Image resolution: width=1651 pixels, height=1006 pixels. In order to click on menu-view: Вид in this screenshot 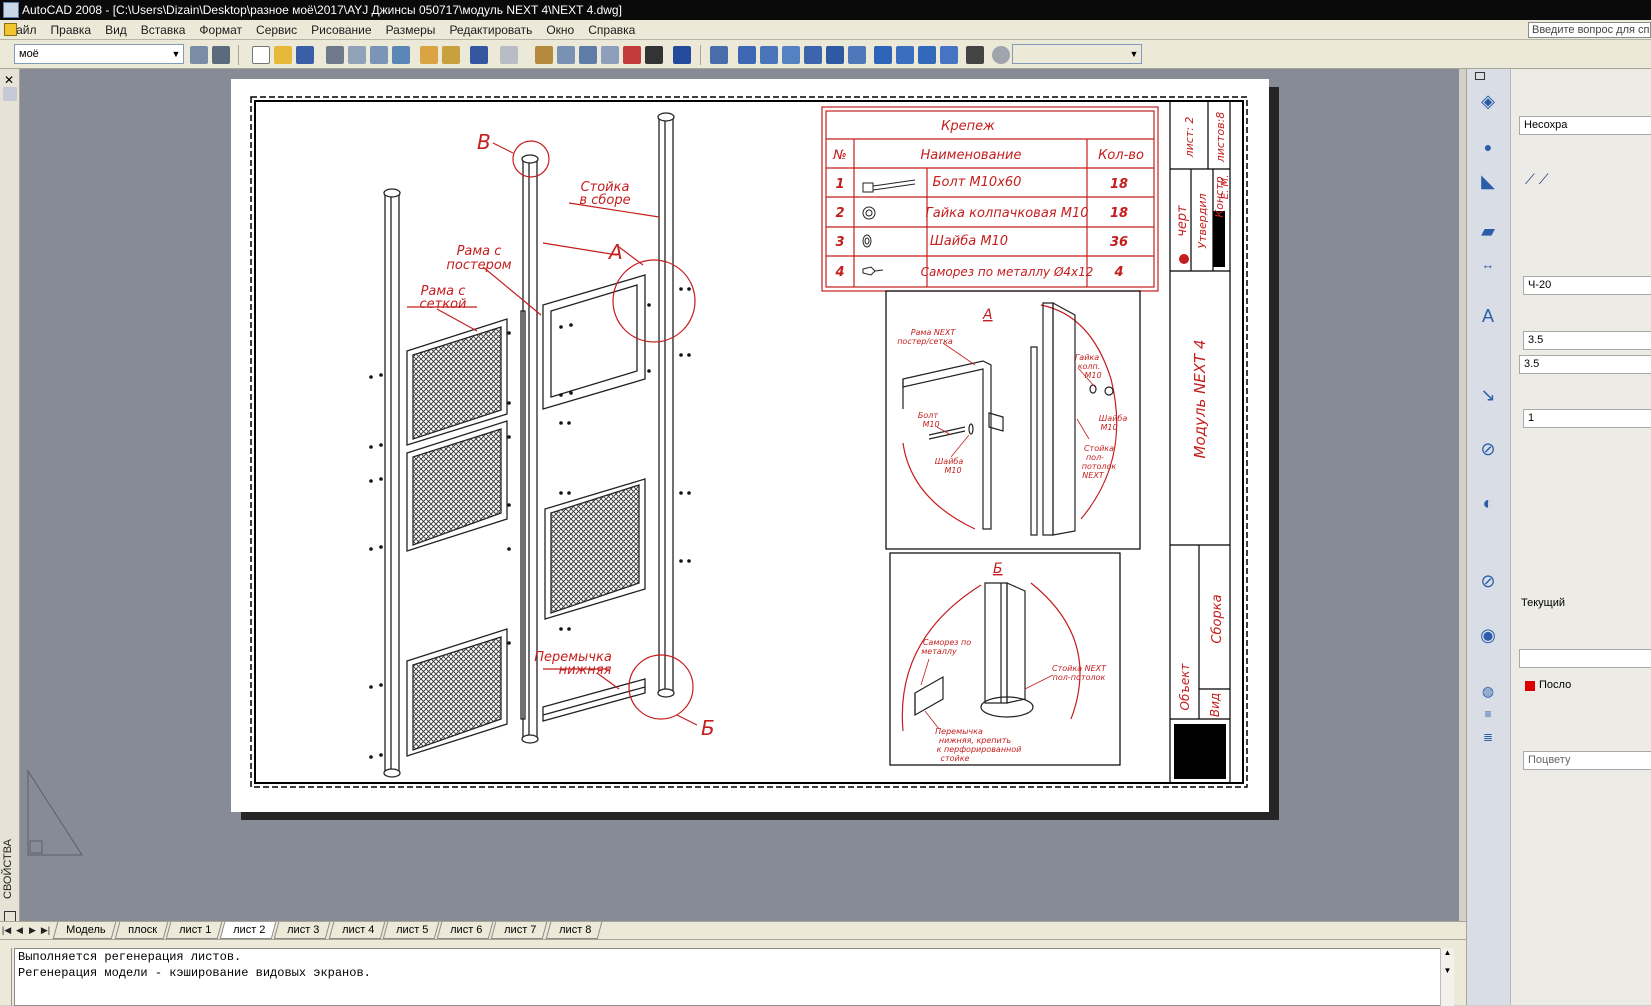, I will do `click(116, 30)`.